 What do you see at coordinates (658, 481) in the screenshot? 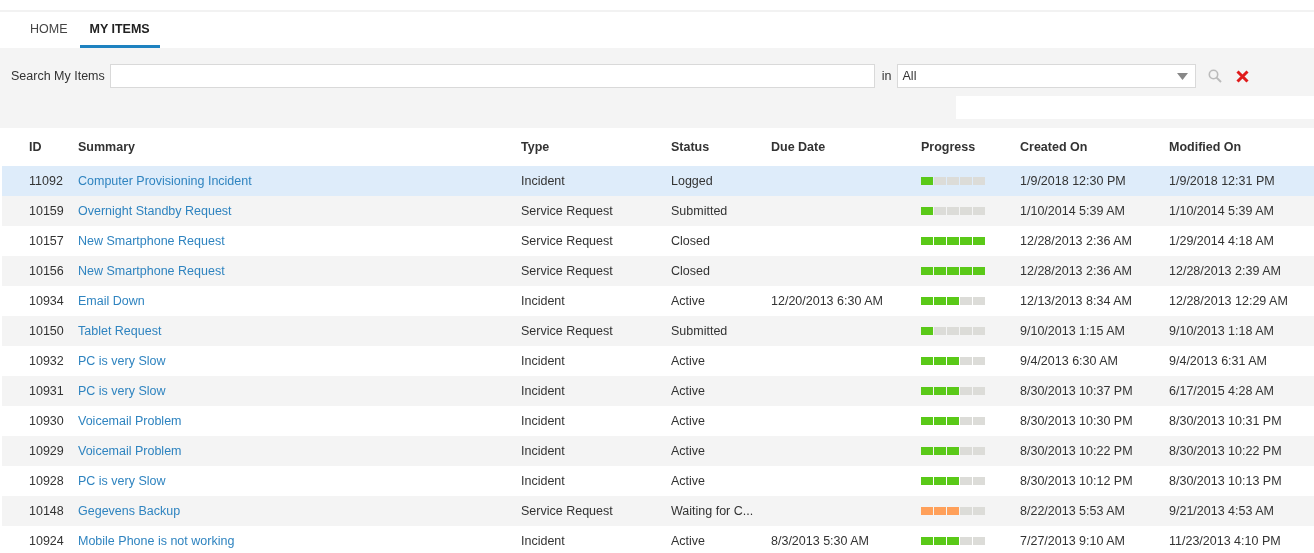
I see `table-row: 10928 PC is very Slow Incident Active 8/30/2013 10:12 PM 8/30/2013 10:13 PM` at bounding box center [658, 481].